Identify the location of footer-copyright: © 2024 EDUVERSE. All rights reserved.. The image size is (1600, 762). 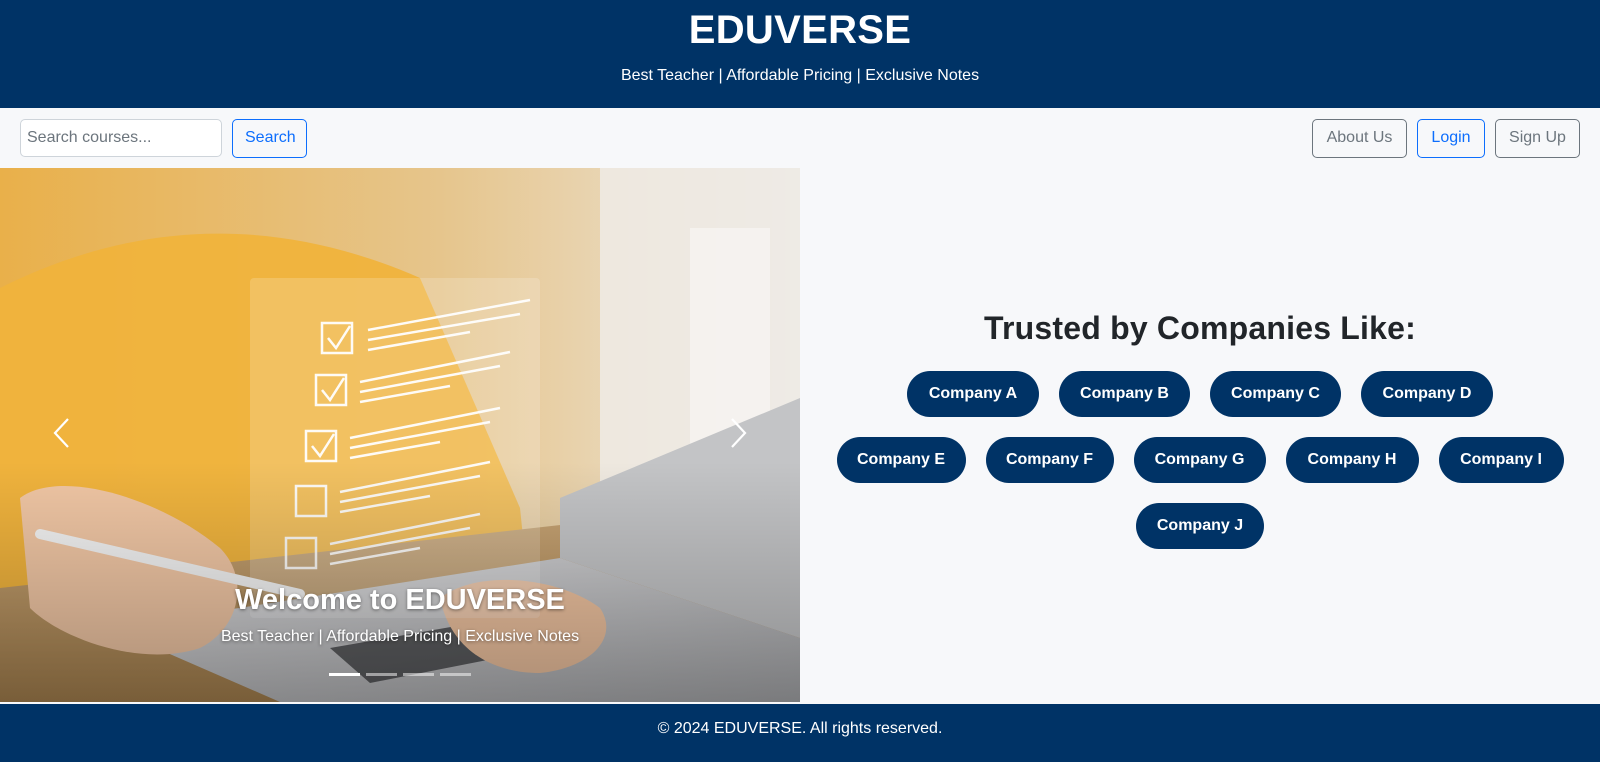
(800, 728).